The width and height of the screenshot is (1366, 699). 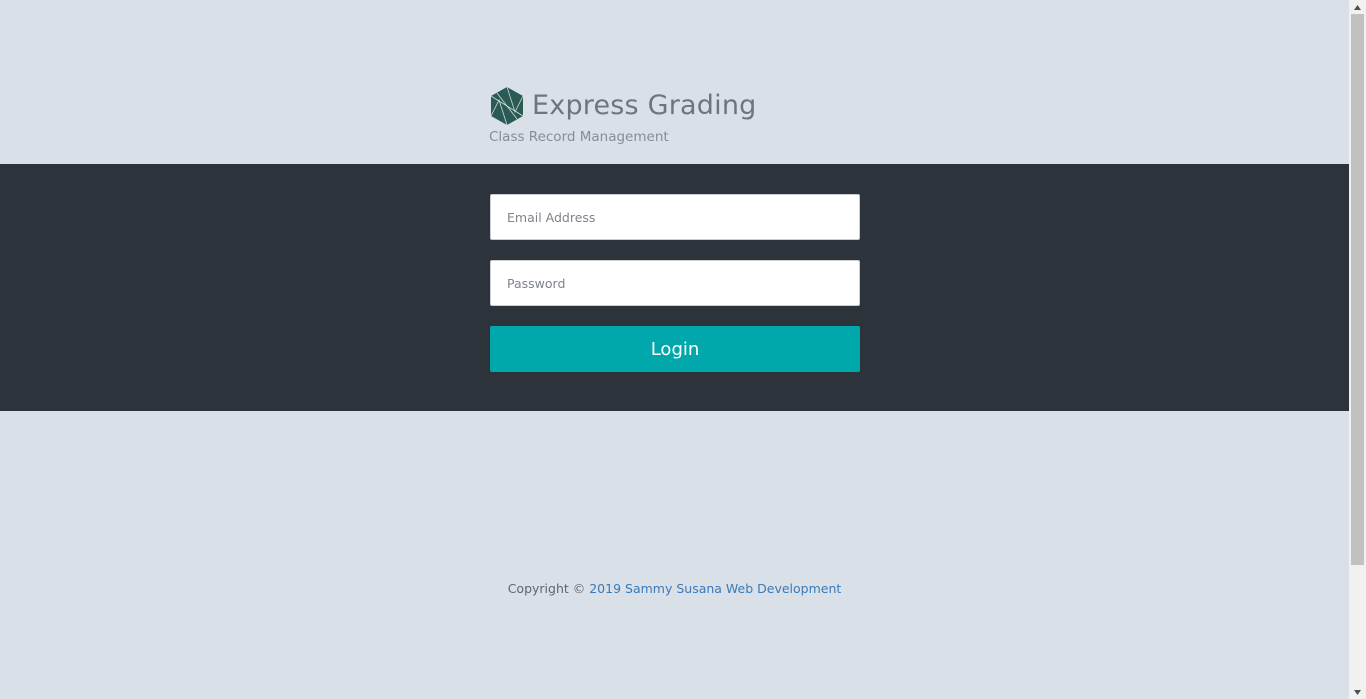 What do you see at coordinates (1357, 289) in the screenshot?
I see `scrollbar-thumb` at bounding box center [1357, 289].